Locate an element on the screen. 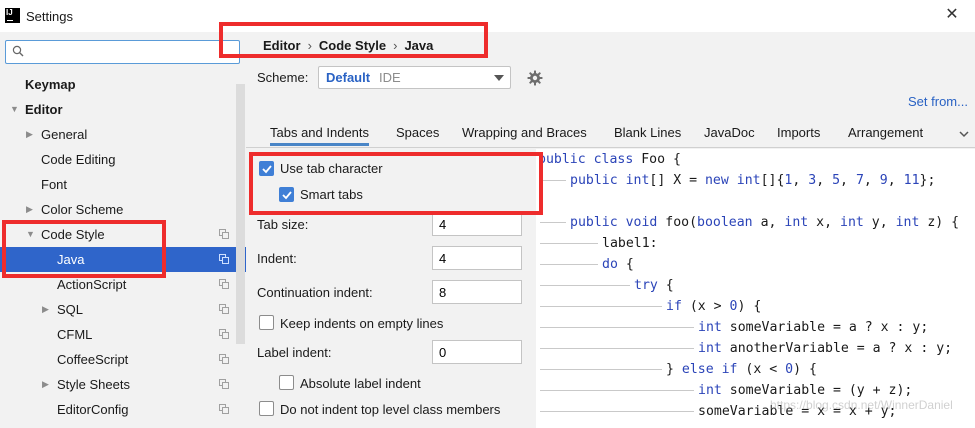 Image resolution: width=975 pixels, height=428 pixels. sidebar-item-code-style: ▼ Code Style is located at coordinates (123, 234).